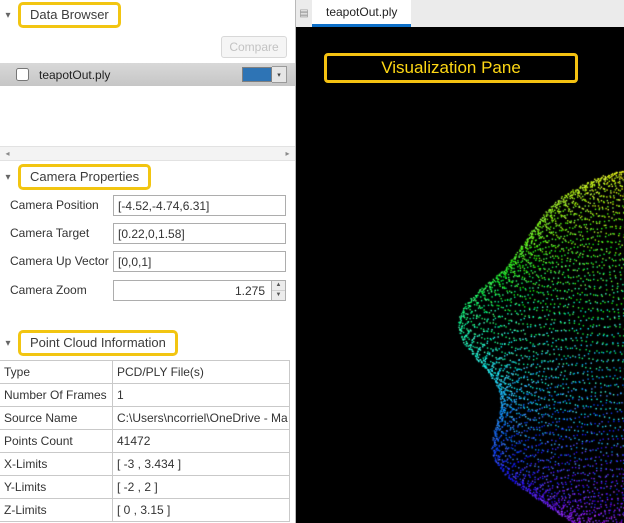 The image size is (624, 523). What do you see at coordinates (460, 13) in the screenshot?
I see `document-tab-bar: ▤ teapotOut.ply` at bounding box center [460, 13].